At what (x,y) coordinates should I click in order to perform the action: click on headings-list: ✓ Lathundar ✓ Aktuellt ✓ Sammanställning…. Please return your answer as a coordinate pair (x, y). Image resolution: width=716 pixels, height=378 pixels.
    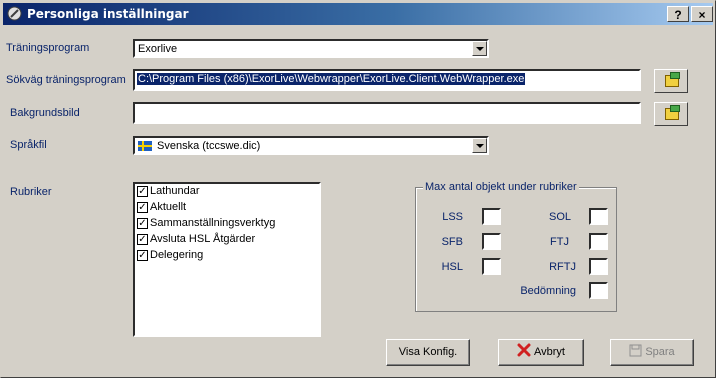
    Looking at the image, I should click on (227, 259).